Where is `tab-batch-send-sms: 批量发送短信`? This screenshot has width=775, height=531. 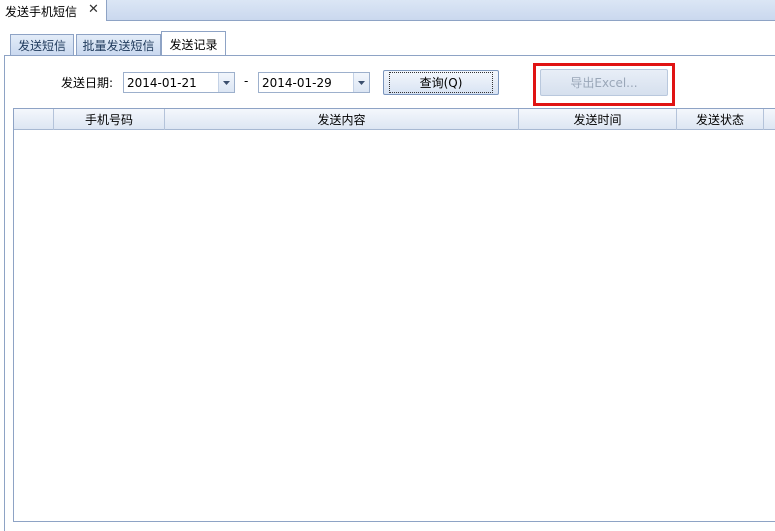
tab-batch-send-sms: 批量发送短信 is located at coordinates (118, 45).